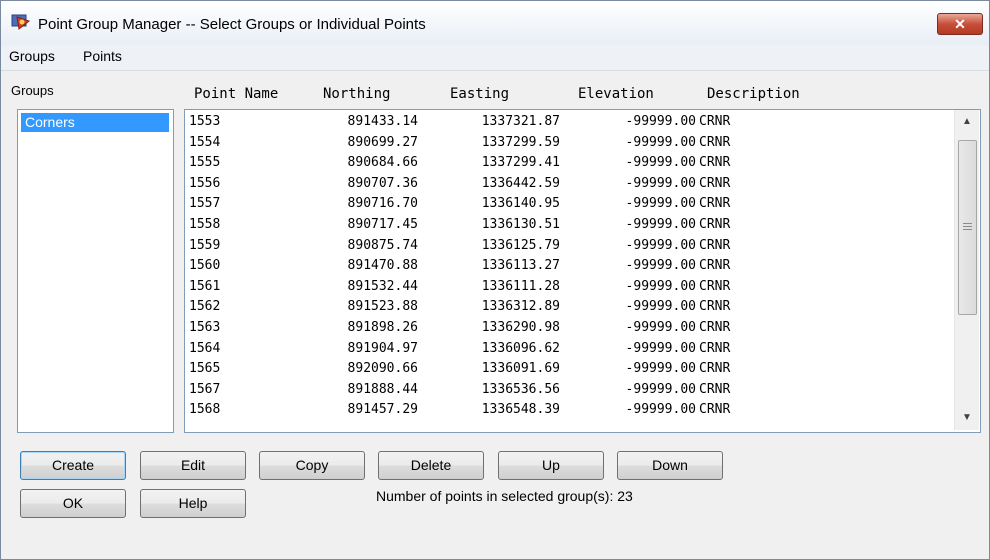 This screenshot has width=990, height=560. I want to click on cell-easting: 1336113.27, so click(520, 266).